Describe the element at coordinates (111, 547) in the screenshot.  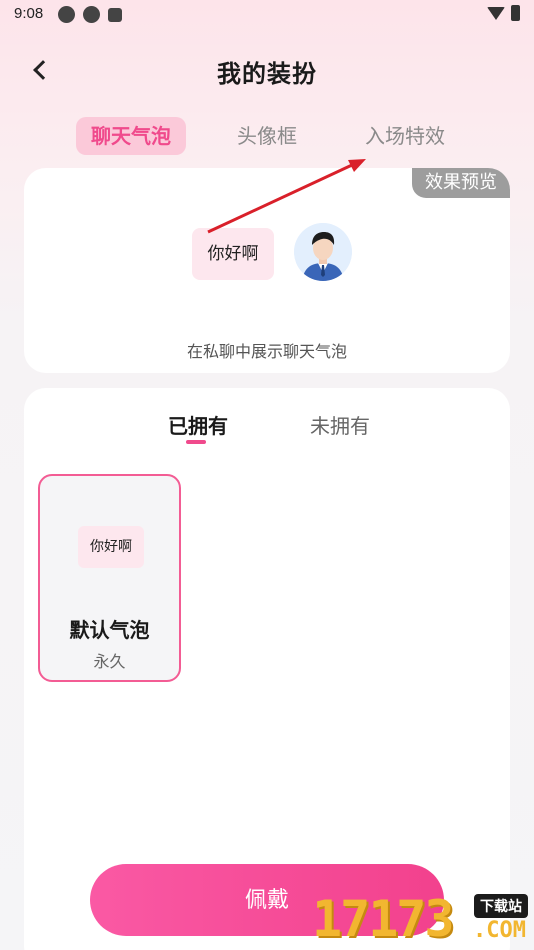
I see `item-bubble-preview: 你好啊` at that location.